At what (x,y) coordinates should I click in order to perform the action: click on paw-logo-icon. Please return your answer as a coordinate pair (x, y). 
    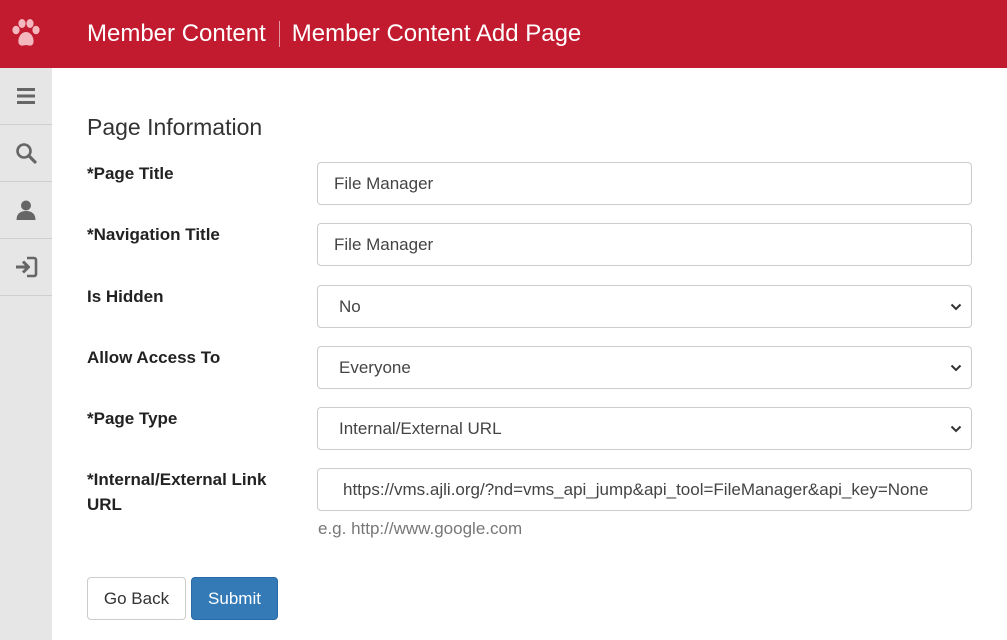
    Looking at the image, I should click on (26, 34).